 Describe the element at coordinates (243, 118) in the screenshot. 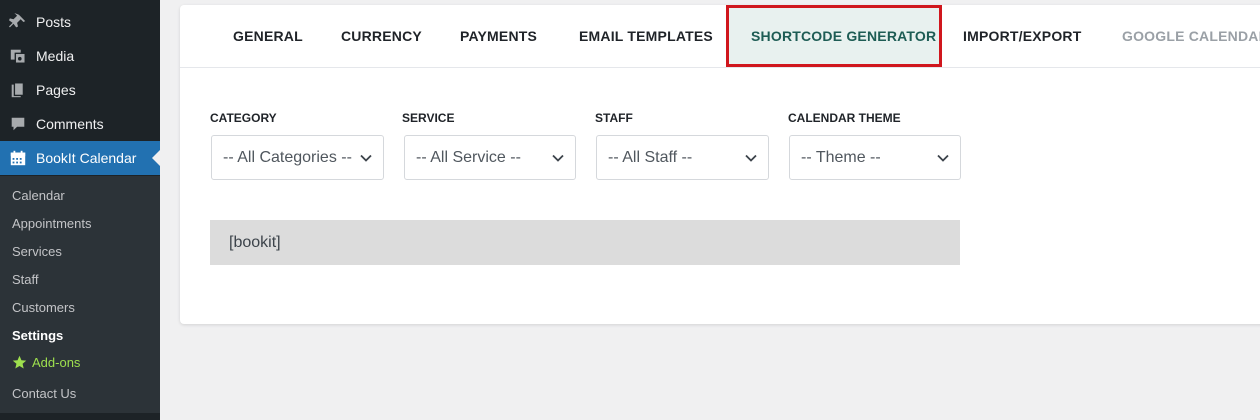

I see `category-label: CATEGORY` at that location.